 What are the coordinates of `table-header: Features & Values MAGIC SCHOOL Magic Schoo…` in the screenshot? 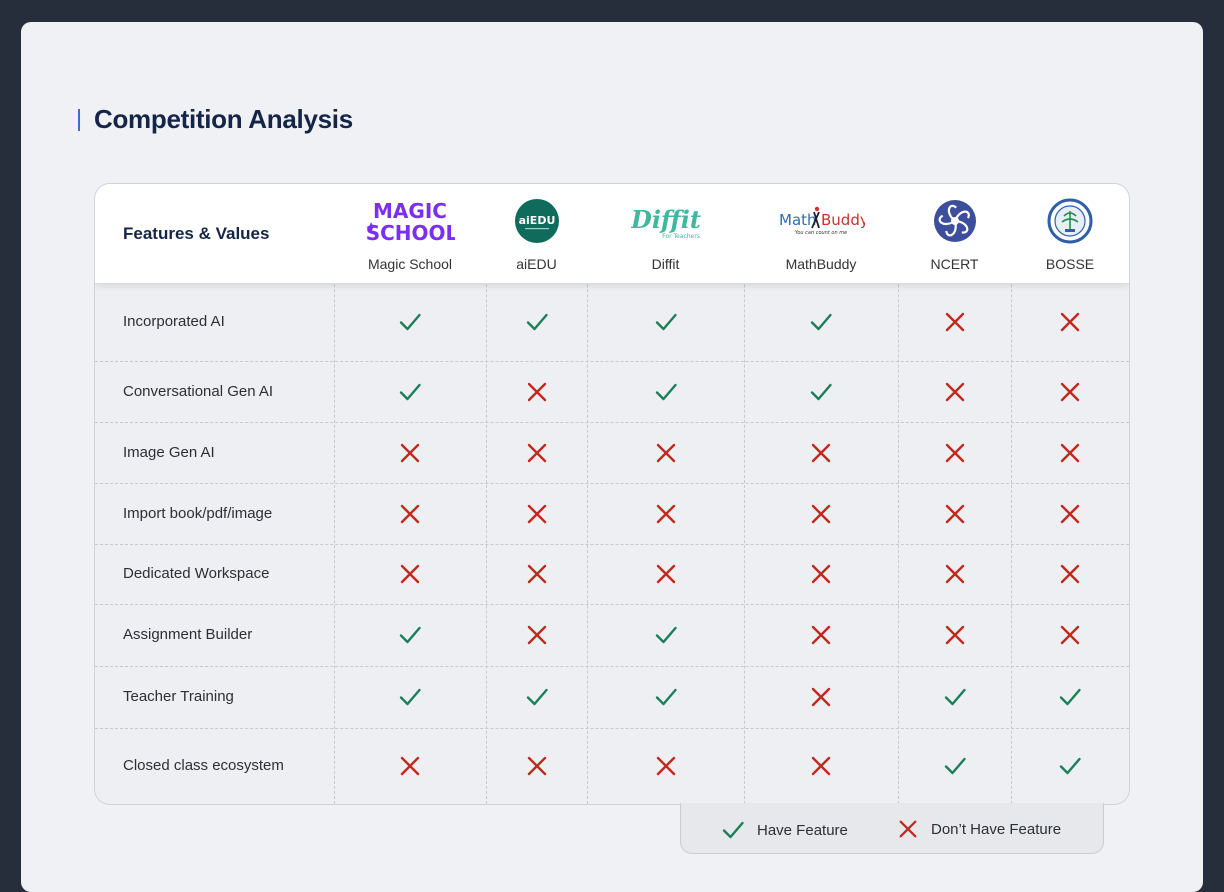 It's located at (612, 234).